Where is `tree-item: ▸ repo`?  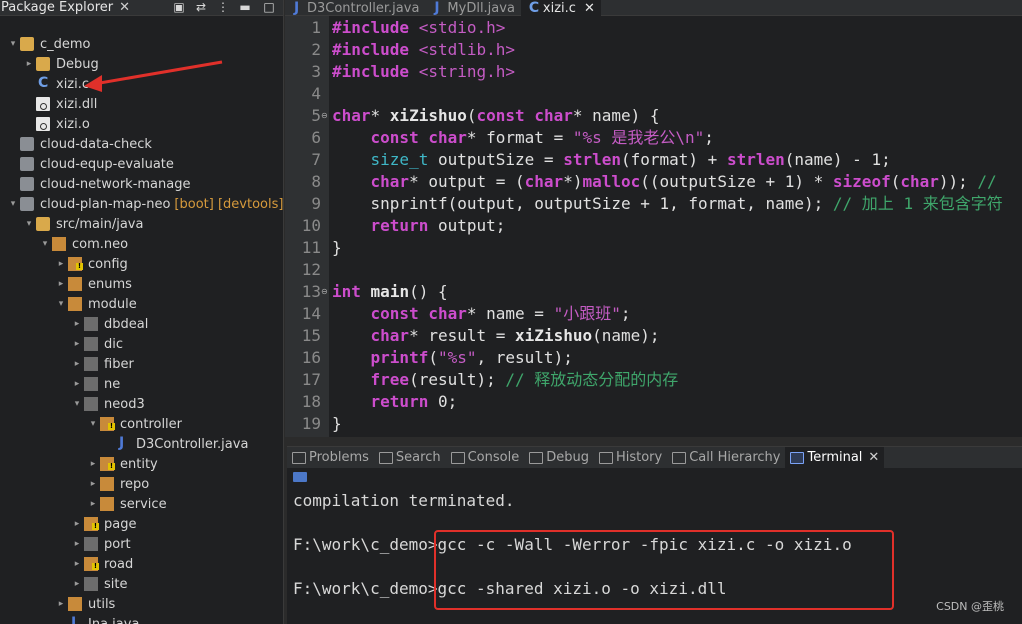
tree-item: ▸ repo is located at coordinates (141, 484).